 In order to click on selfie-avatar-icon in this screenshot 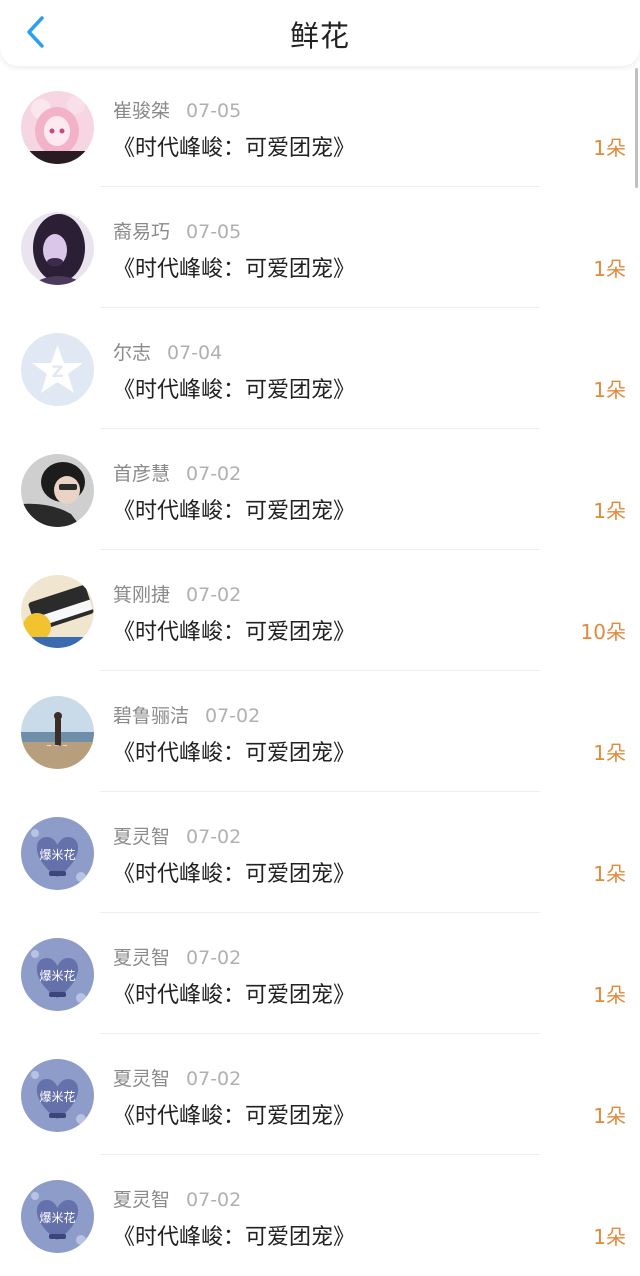, I will do `click(57, 490)`.